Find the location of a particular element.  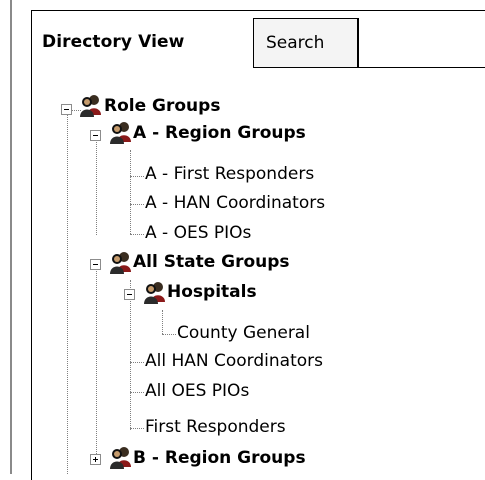

tree-node-a-oes-pios: A - OES PIOs is located at coordinates (198, 233).